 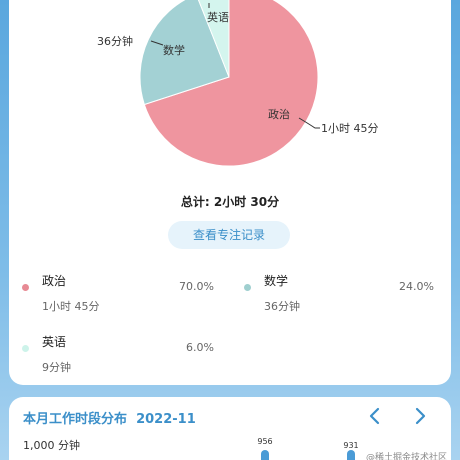 What do you see at coordinates (406, 456) in the screenshot?
I see `watermark: @稀土掘金技术社区` at bounding box center [406, 456].